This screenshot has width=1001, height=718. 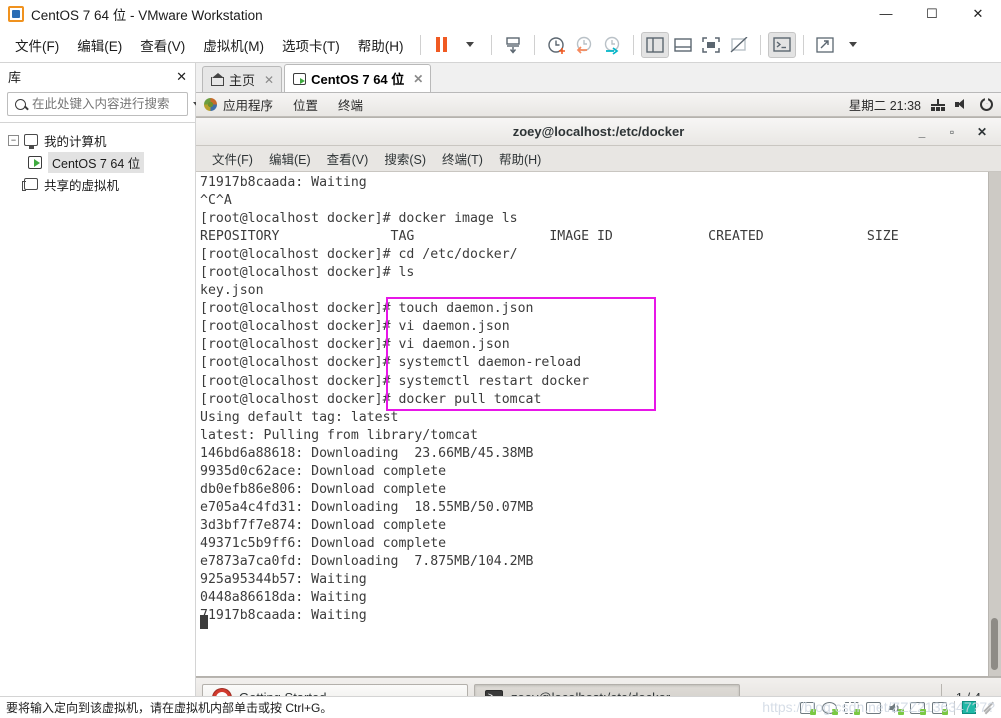 I want to click on tree-item-shared-vms: 共享的虚拟机, so click(x=100, y=184).